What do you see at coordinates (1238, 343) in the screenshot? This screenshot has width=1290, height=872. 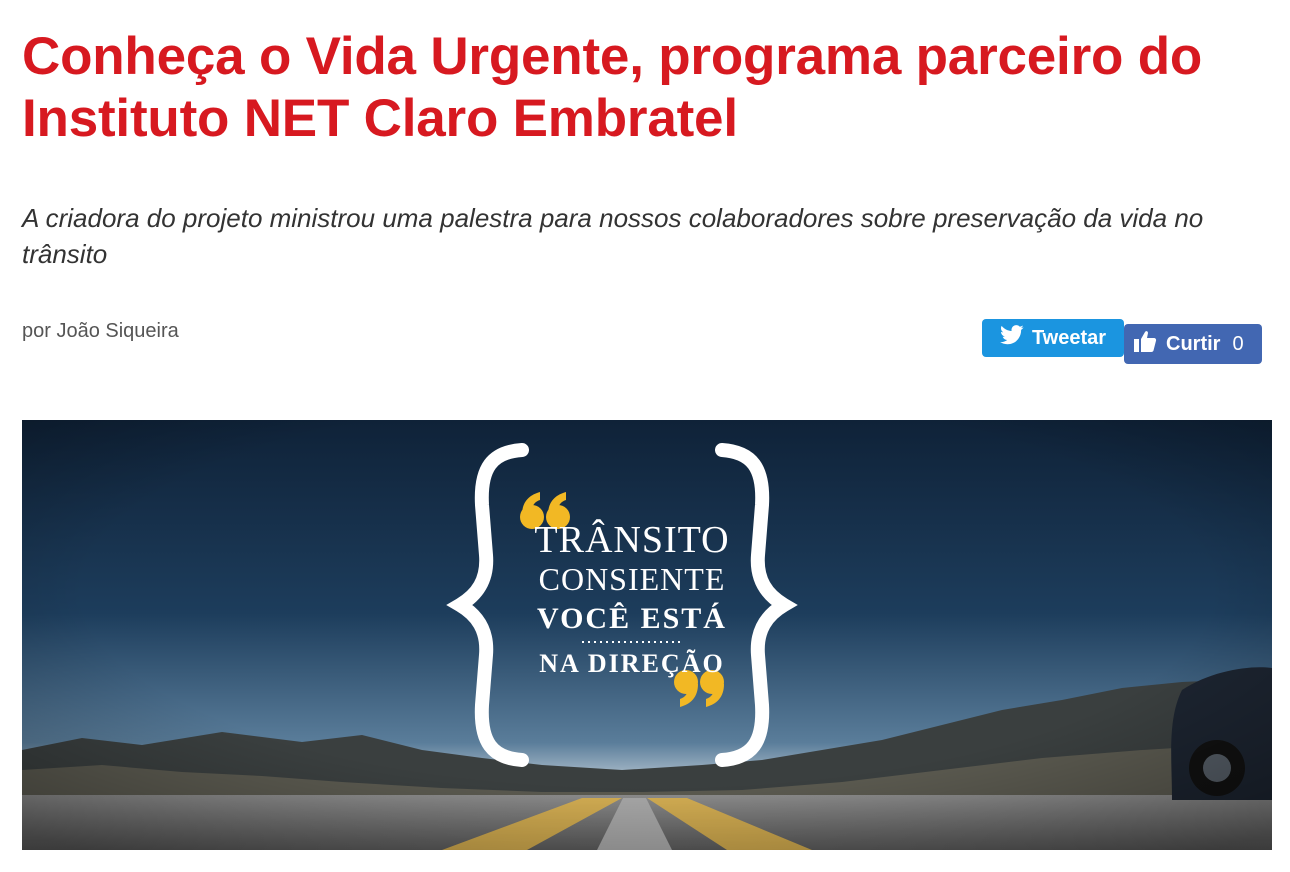 I see `like-count: 0` at bounding box center [1238, 343].